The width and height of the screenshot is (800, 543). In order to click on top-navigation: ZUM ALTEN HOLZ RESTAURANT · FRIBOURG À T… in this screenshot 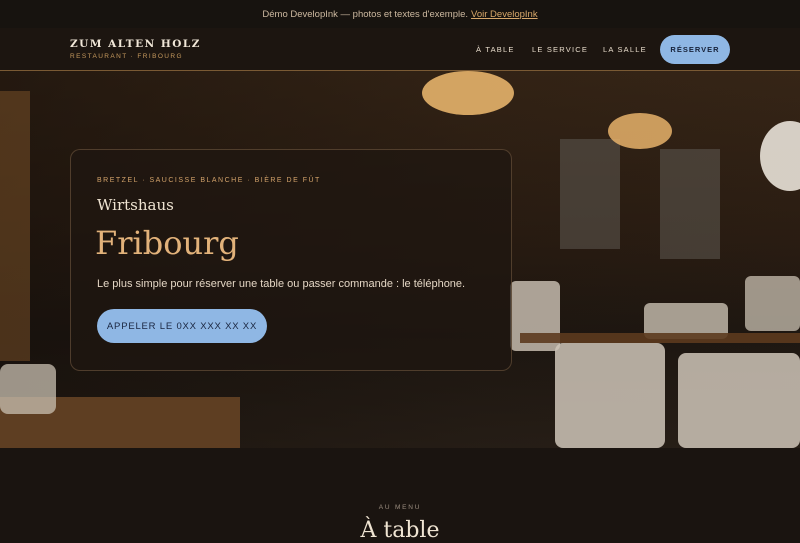, I will do `click(400, 49)`.